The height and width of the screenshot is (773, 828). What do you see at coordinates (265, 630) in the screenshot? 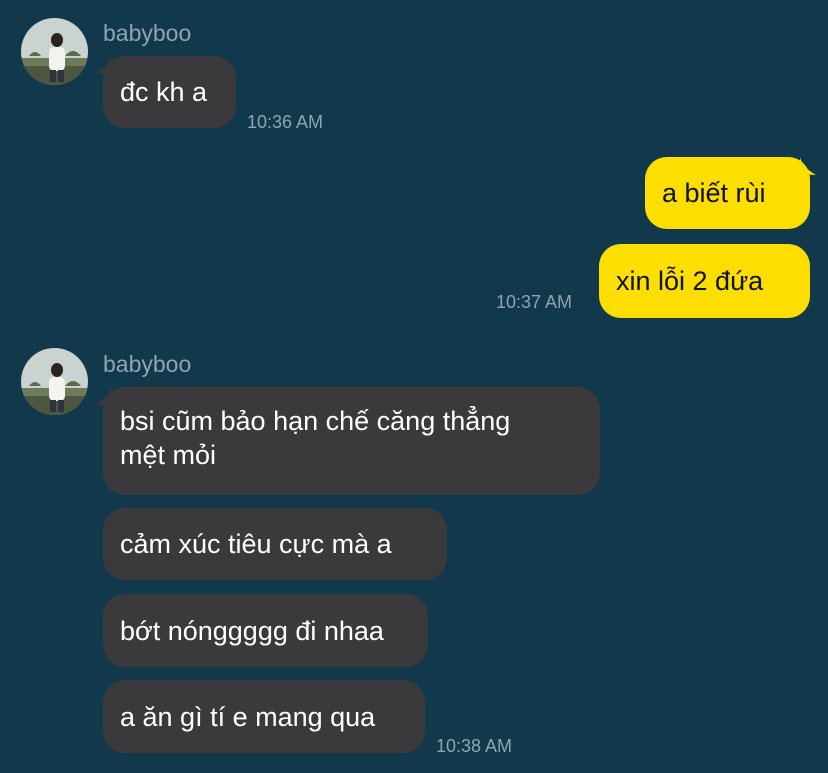
I see `message-bubble: bớt nónggggg đi nhaa` at bounding box center [265, 630].